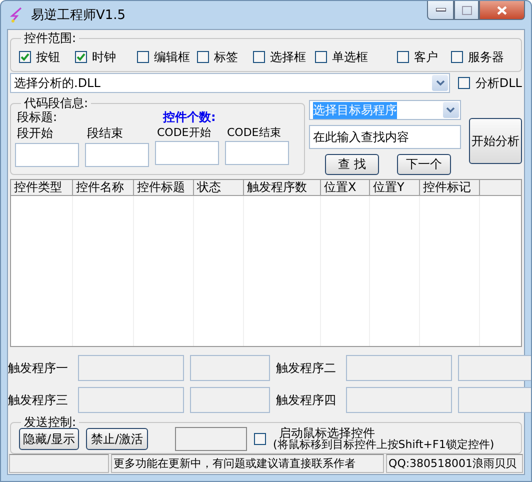  What do you see at coordinates (211, 439) in the screenshot?
I see `handle-field` at bounding box center [211, 439].